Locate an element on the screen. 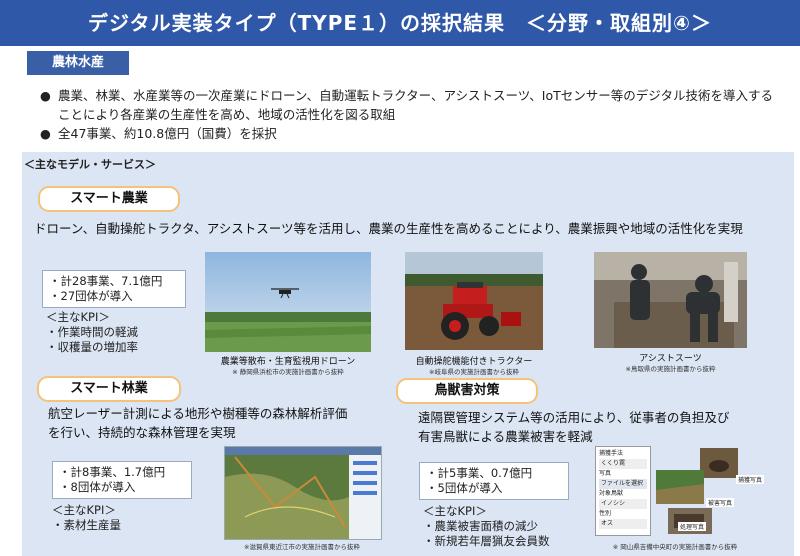 The width and height of the screenshot is (800, 556). stat-line: ・8団体が導入 is located at coordinates (97, 487).